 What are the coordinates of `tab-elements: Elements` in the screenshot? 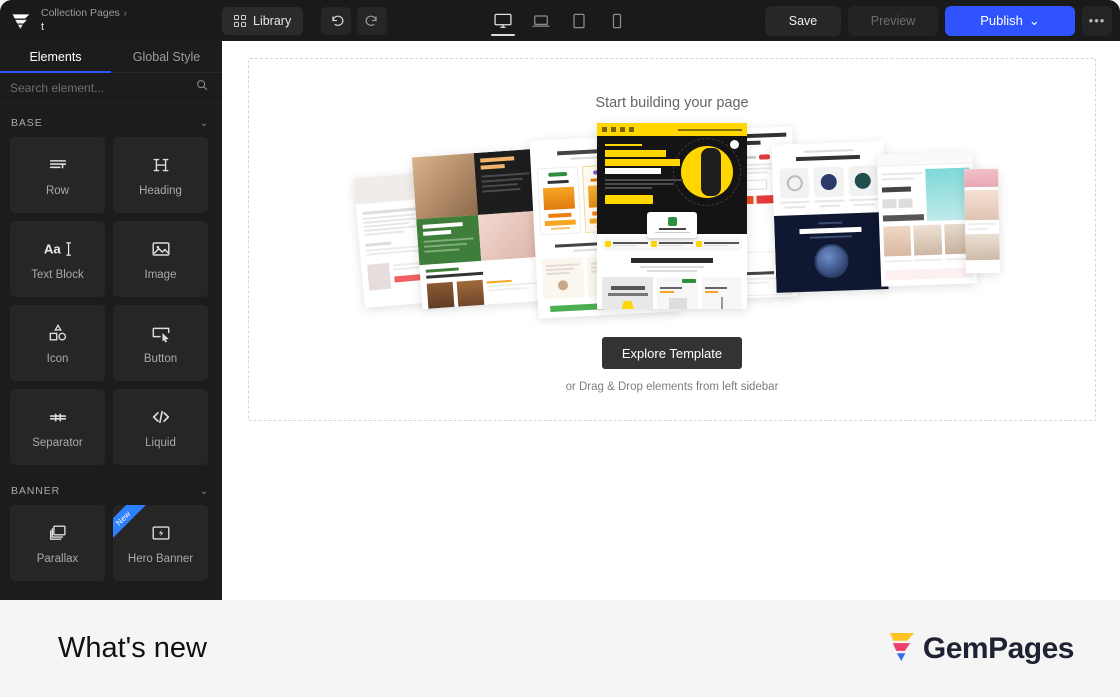 It's located at (55, 57).